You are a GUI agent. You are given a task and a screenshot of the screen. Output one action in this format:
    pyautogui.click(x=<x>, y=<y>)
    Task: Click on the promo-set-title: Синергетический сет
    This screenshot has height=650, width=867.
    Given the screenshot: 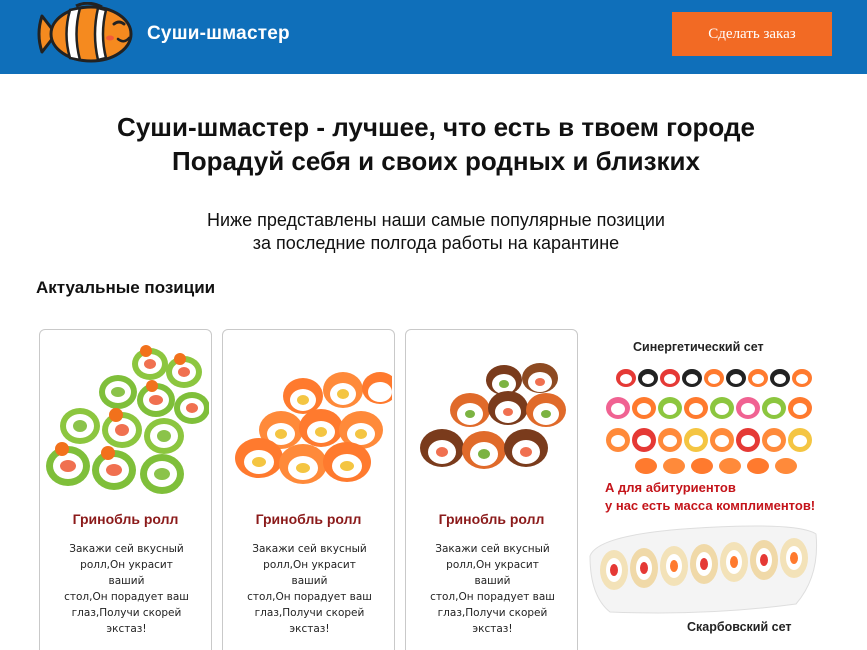 What is the action you would take?
    pyautogui.click(x=698, y=347)
    